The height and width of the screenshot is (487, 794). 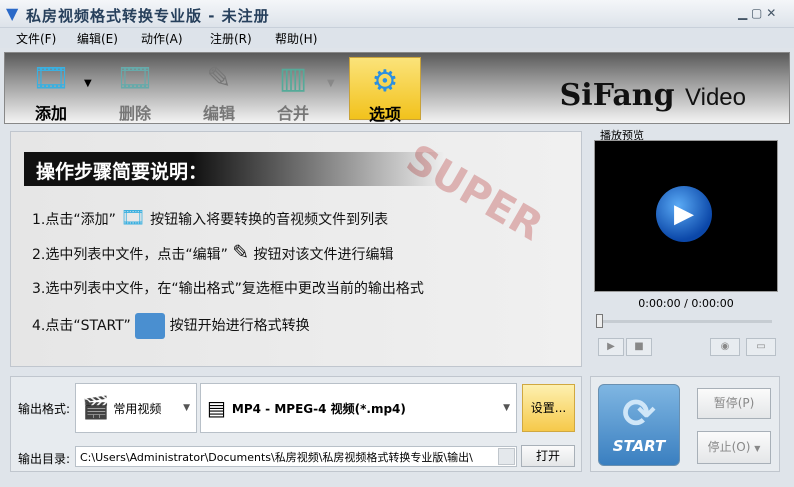 I want to click on snapshot-button: ◉, so click(x=725, y=347).